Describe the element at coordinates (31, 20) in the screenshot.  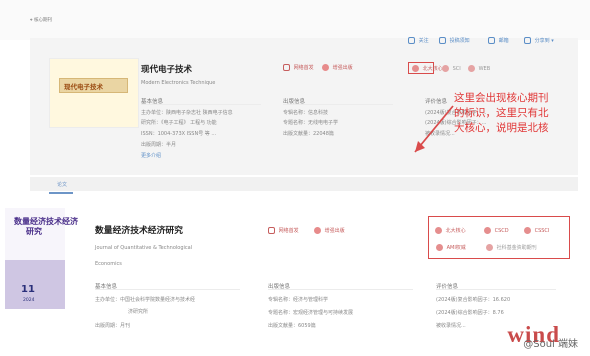
I see `location-icon: ⌖` at that location.